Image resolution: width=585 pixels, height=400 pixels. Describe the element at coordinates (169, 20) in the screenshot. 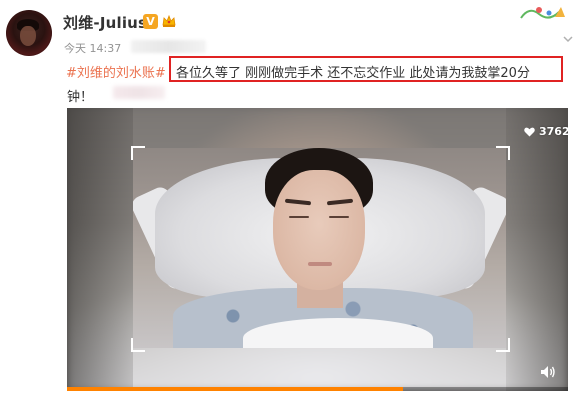

I see `crown-icon` at that location.